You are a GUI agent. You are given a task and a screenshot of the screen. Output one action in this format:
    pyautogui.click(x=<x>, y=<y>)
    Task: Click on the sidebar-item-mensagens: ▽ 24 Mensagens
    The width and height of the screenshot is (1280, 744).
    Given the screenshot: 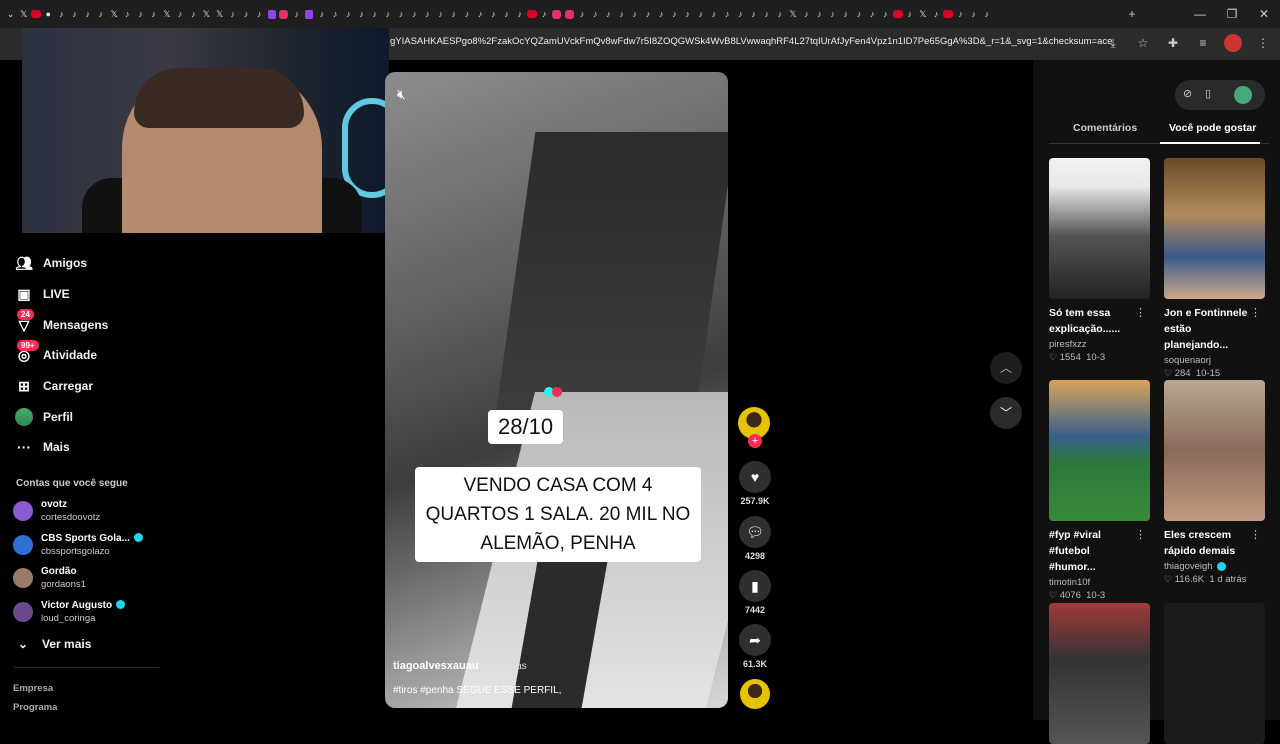 What is the action you would take?
    pyautogui.click(x=80, y=324)
    